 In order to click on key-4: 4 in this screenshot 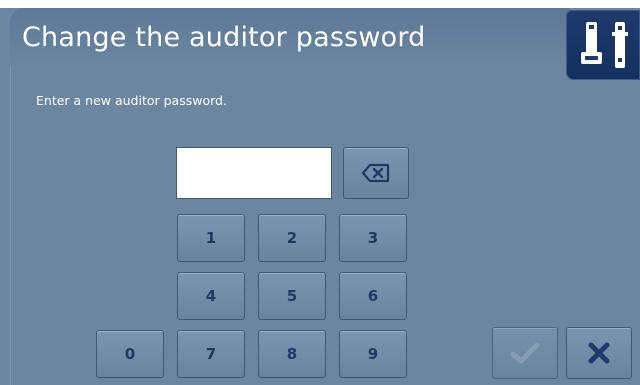, I will do `click(211, 296)`.